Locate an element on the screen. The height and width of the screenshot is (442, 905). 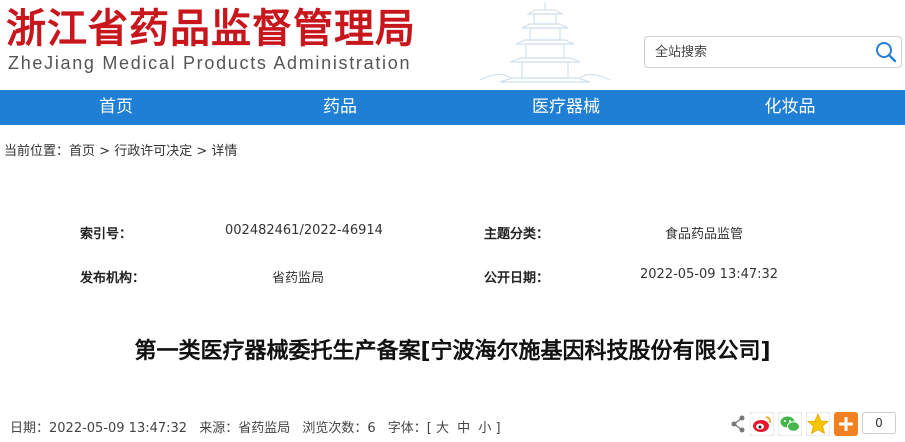
main-nav: 首页 药品 医疗器械 化妆品 is located at coordinates (452, 107).